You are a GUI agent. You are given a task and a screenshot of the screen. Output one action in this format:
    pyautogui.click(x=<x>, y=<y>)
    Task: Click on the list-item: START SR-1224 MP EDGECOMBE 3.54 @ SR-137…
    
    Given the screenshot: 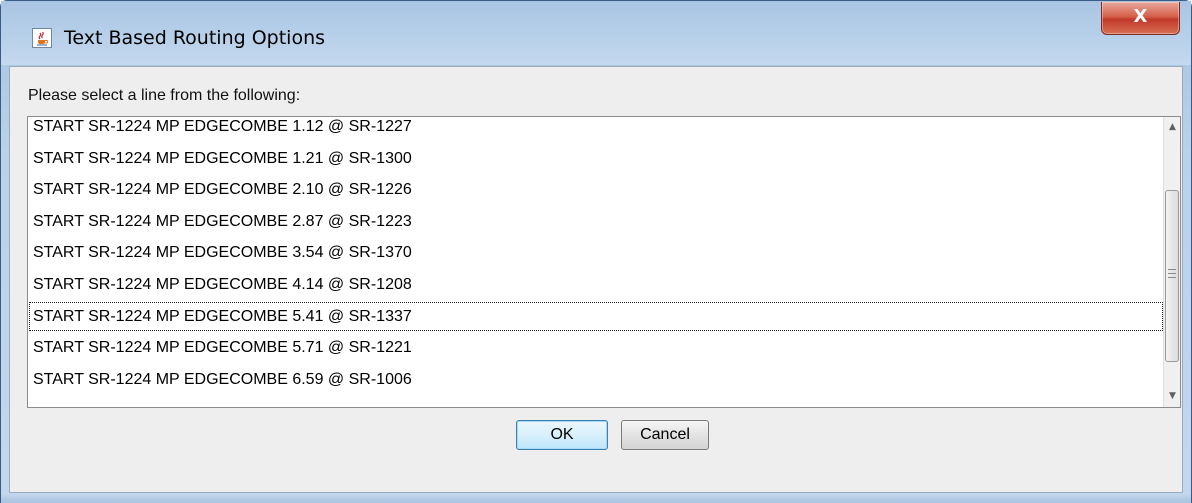 What is the action you would take?
    pyautogui.click(x=596, y=253)
    